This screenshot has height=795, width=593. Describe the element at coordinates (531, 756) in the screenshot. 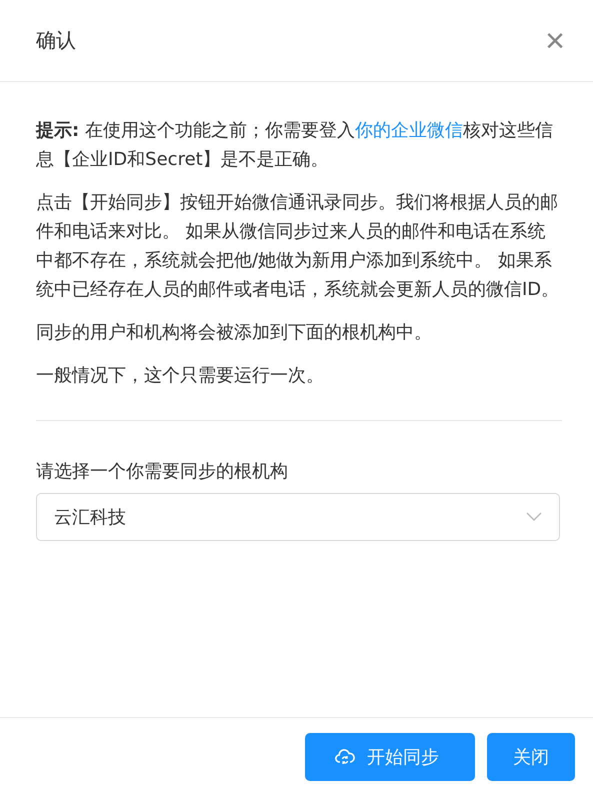

I see `close-dialog-button: 关闭` at that location.